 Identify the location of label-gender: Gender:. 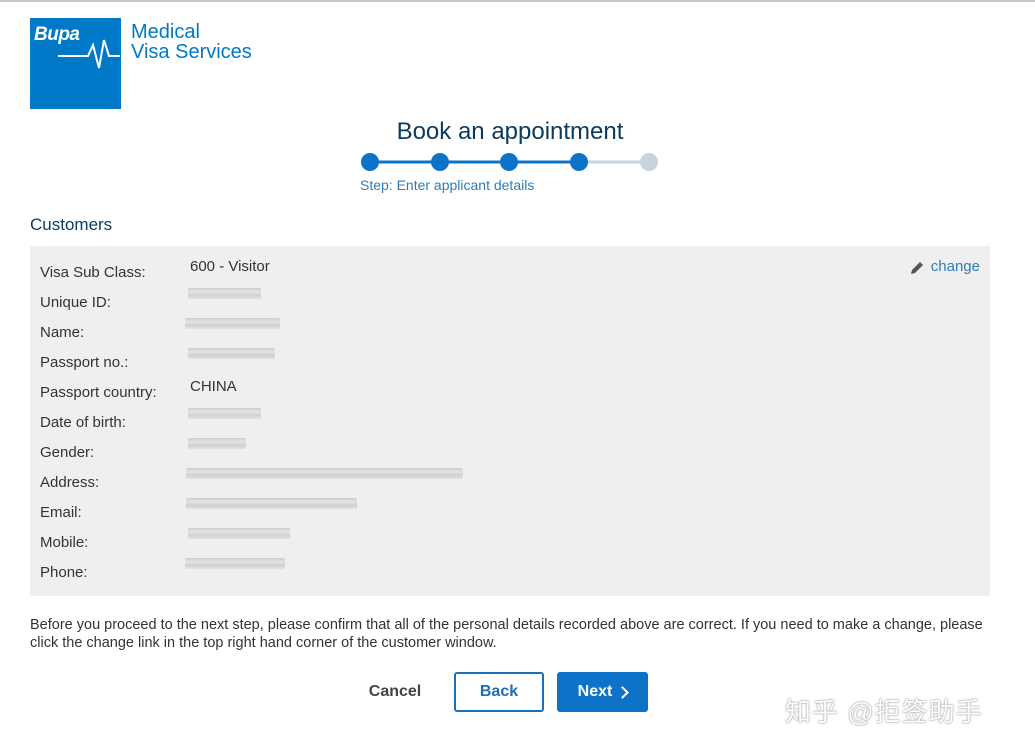
(67, 452).